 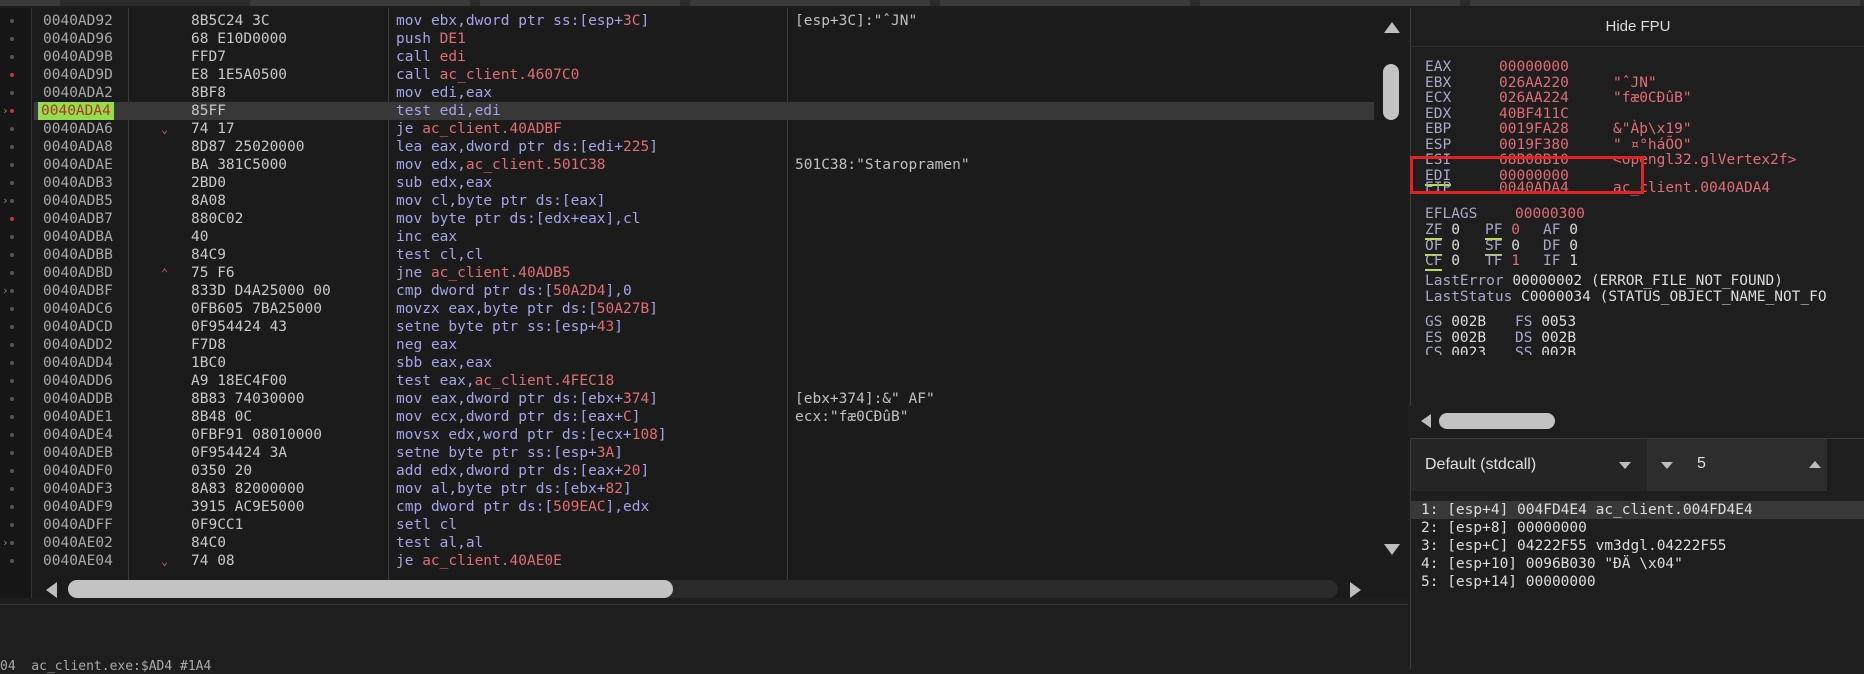 What do you see at coordinates (704, 57) in the screenshot?
I see `disassembly-row: 0040AD9B FFD7 call edi` at bounding box center [704, 57].